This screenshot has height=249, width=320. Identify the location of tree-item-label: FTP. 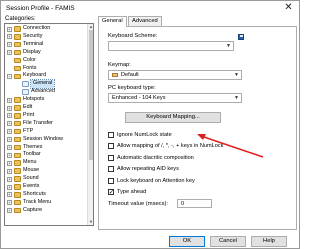
(28, 130).